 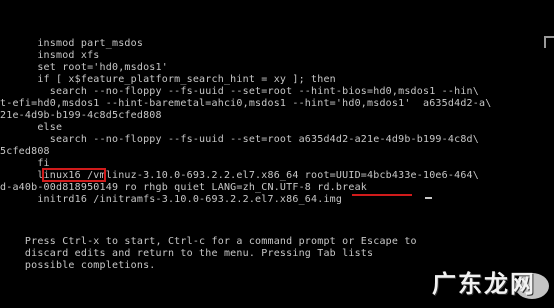 I want to click on script-line: insmod part_msdos, so click(x=71, y=43).